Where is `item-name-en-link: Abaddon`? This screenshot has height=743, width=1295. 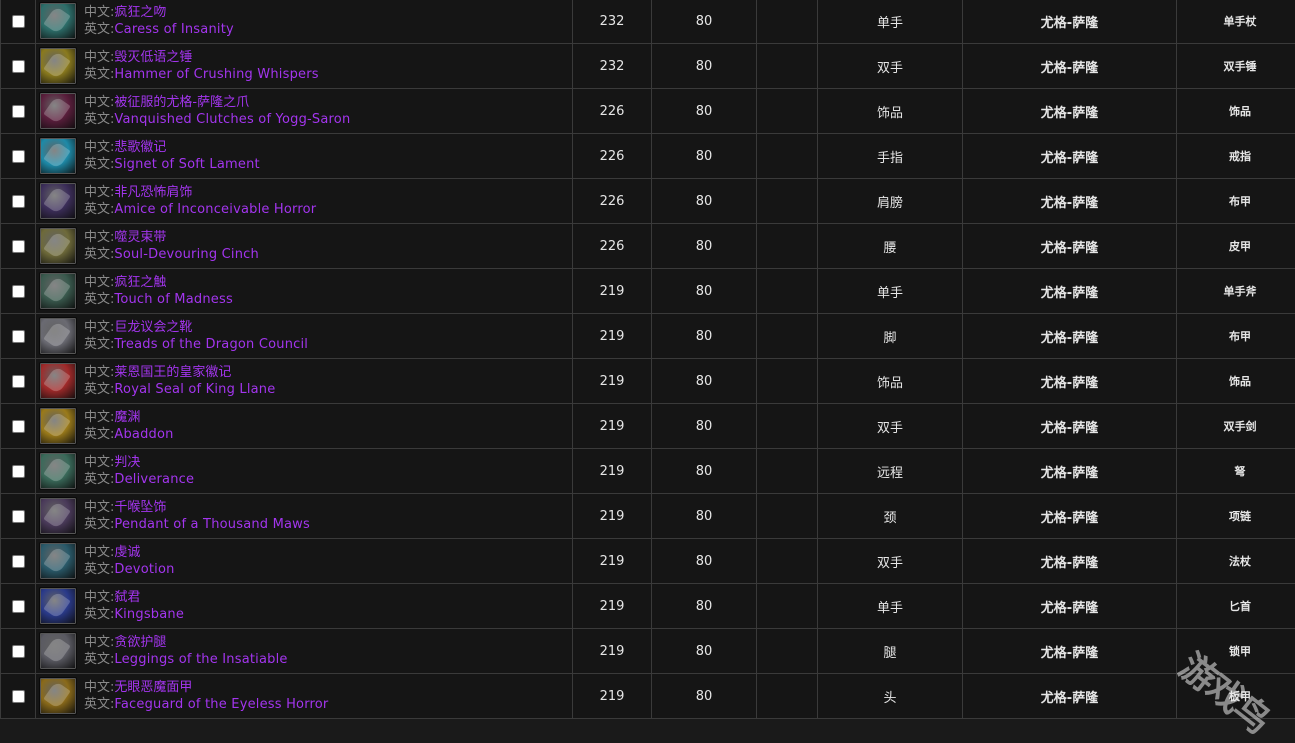 item-name-en-link: Abaddon is located at coordinates (143, 434).